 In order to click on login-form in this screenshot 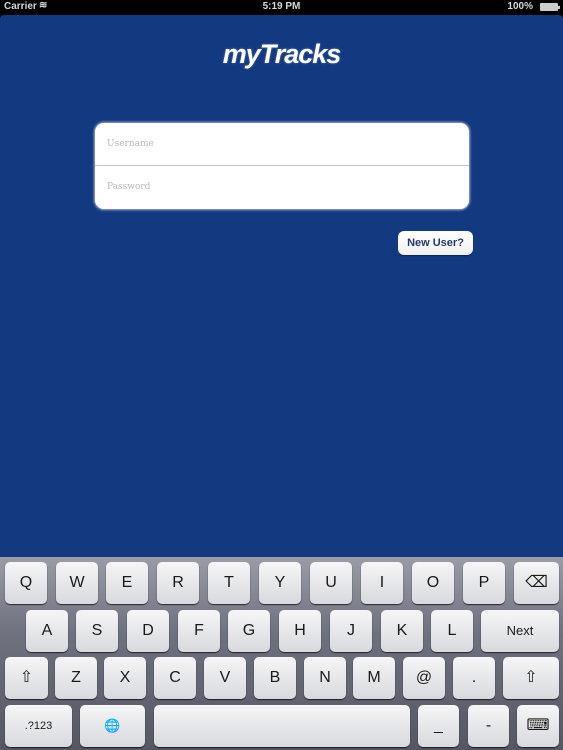, I will do `click(282, 166)`.